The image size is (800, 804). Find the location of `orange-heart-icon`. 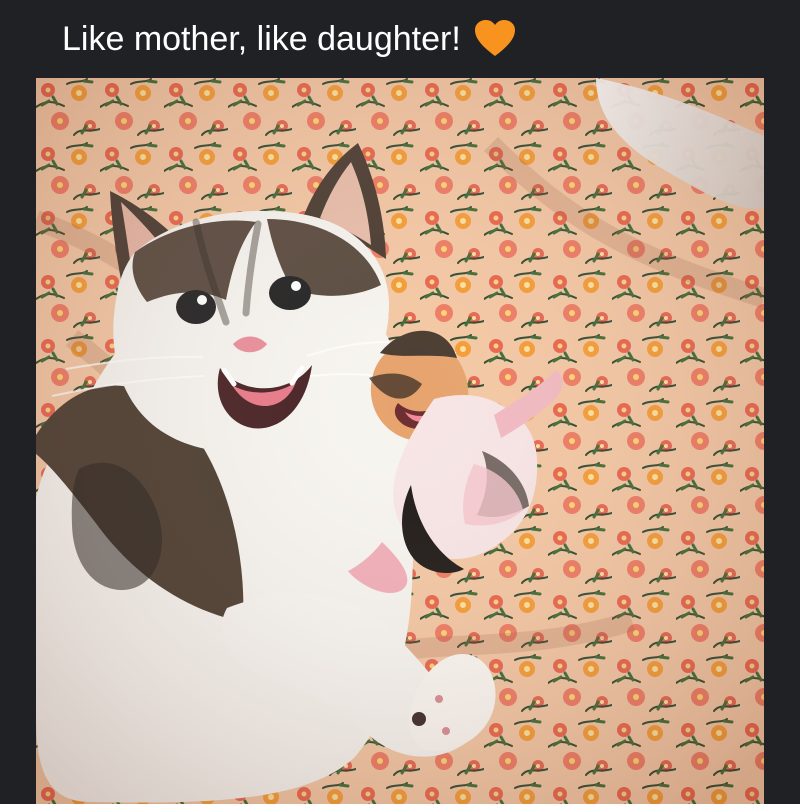

orange-heart-icon is located at coordinates (494, 38).